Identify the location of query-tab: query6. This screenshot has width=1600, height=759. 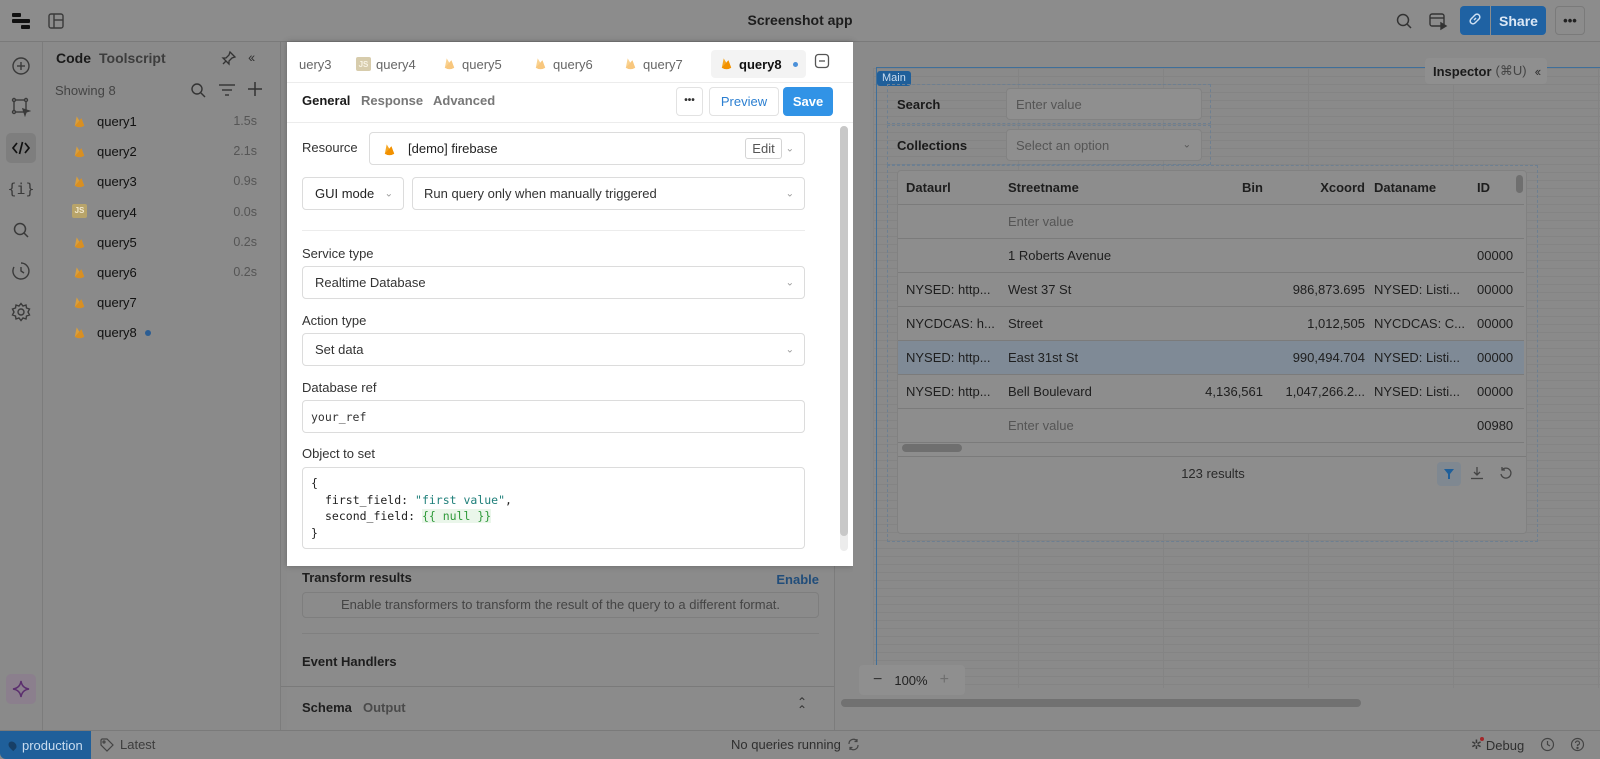
(563, 64).